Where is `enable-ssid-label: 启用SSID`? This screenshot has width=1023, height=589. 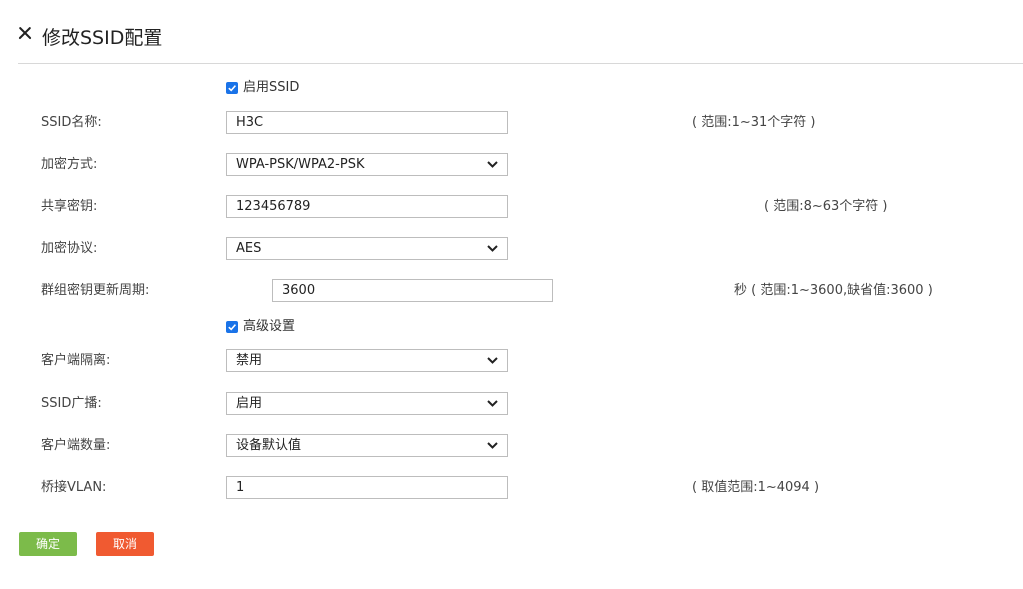
enable-ssid-label: 启用SSID is located at coordinates (271, 87).